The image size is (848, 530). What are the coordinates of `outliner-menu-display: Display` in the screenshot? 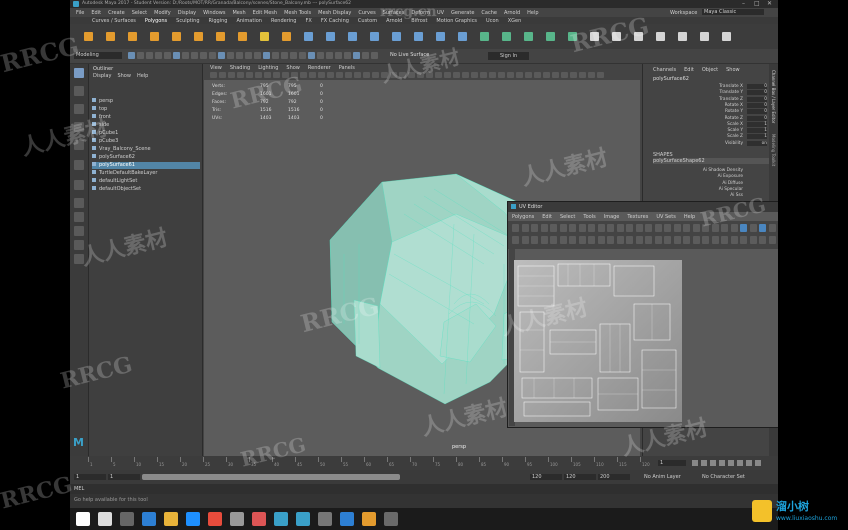 It's located at (102, 76).